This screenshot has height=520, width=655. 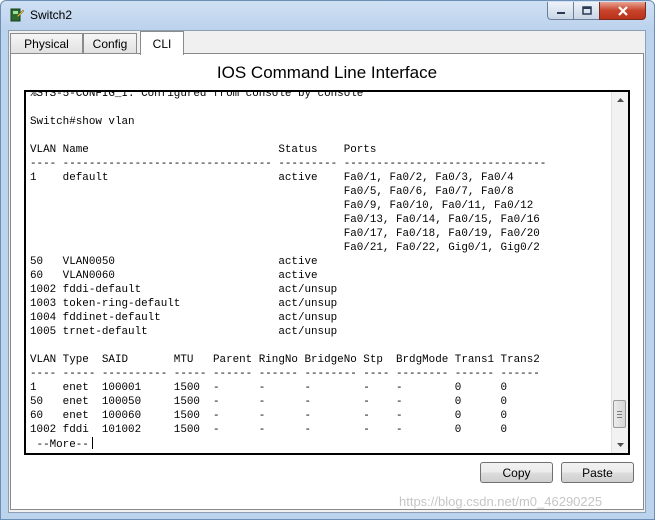 I want to click on switch-app-icon, so click(x=17, y=15).